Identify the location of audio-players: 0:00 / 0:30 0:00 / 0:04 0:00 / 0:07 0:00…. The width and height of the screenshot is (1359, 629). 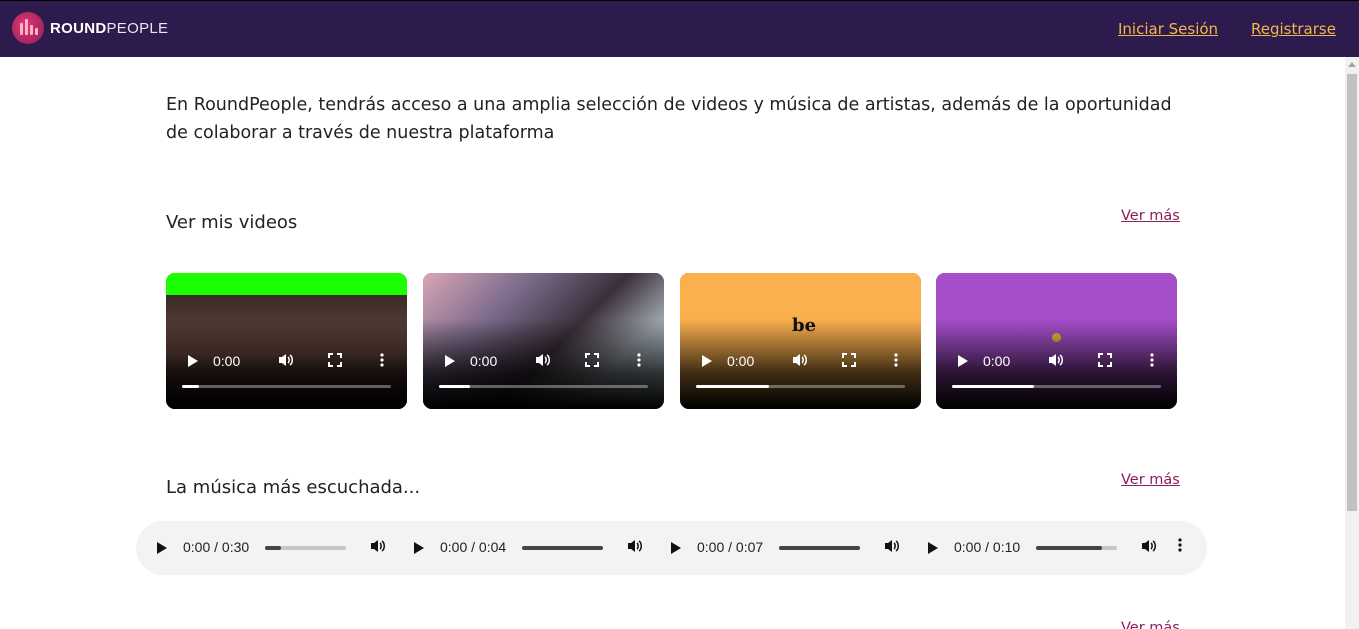
(671, 548).